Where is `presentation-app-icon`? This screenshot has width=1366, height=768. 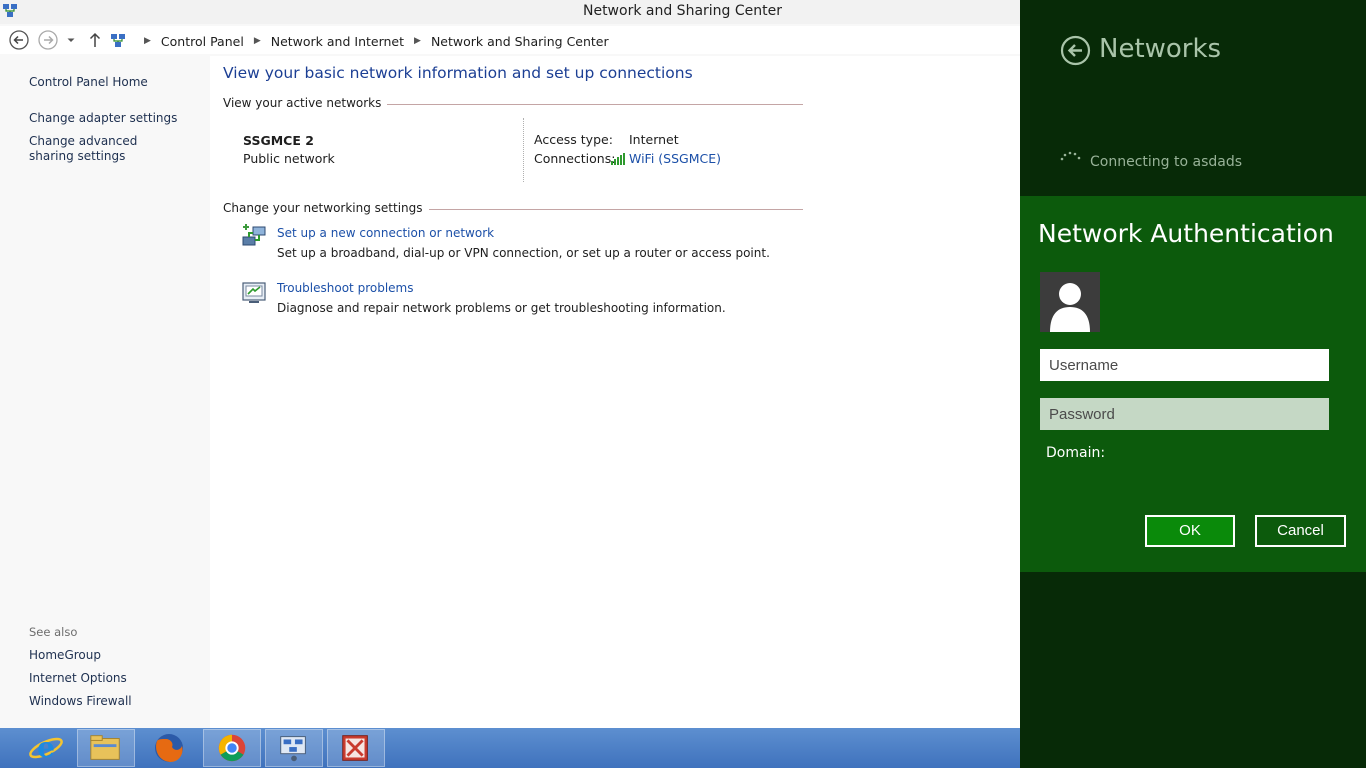
presentation-app-icon is located at coordinates (355, 748).